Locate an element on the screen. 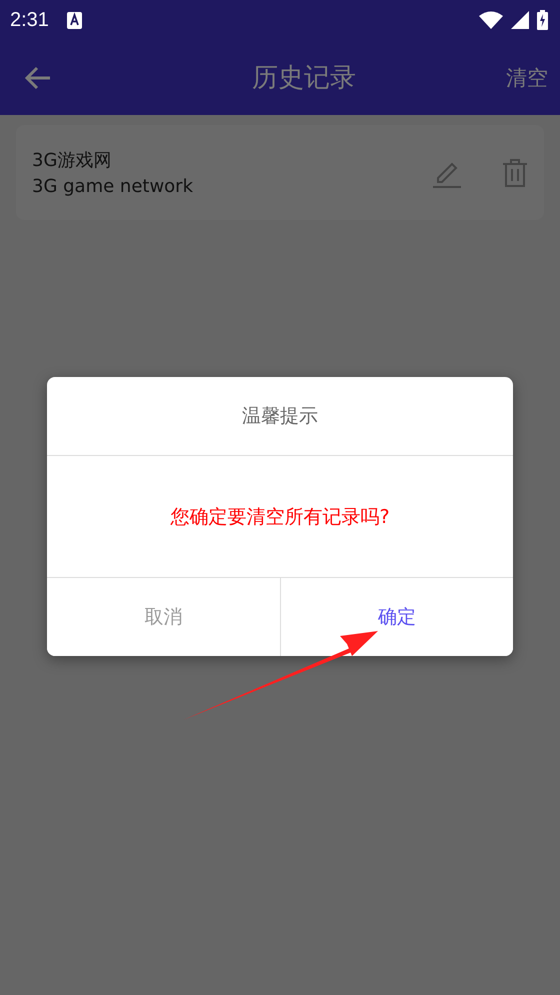 The height and width of the screenshot is (995, 560). confirm-button: 确定 is located at coordinates (396, 617).